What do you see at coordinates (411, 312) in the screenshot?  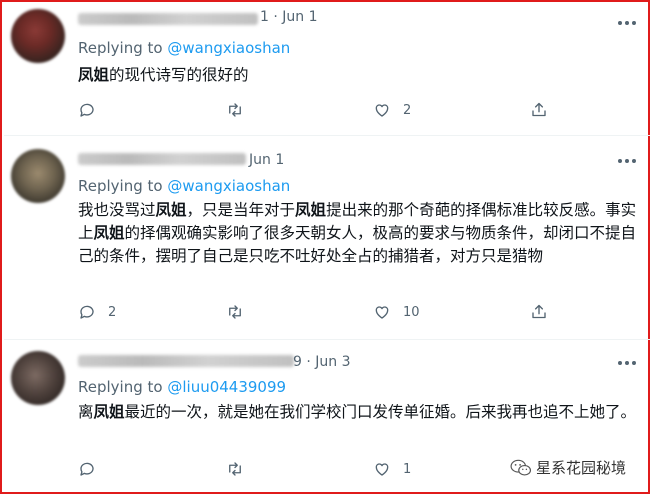 I see `like-count: 10` at bounding box center [411, 312].